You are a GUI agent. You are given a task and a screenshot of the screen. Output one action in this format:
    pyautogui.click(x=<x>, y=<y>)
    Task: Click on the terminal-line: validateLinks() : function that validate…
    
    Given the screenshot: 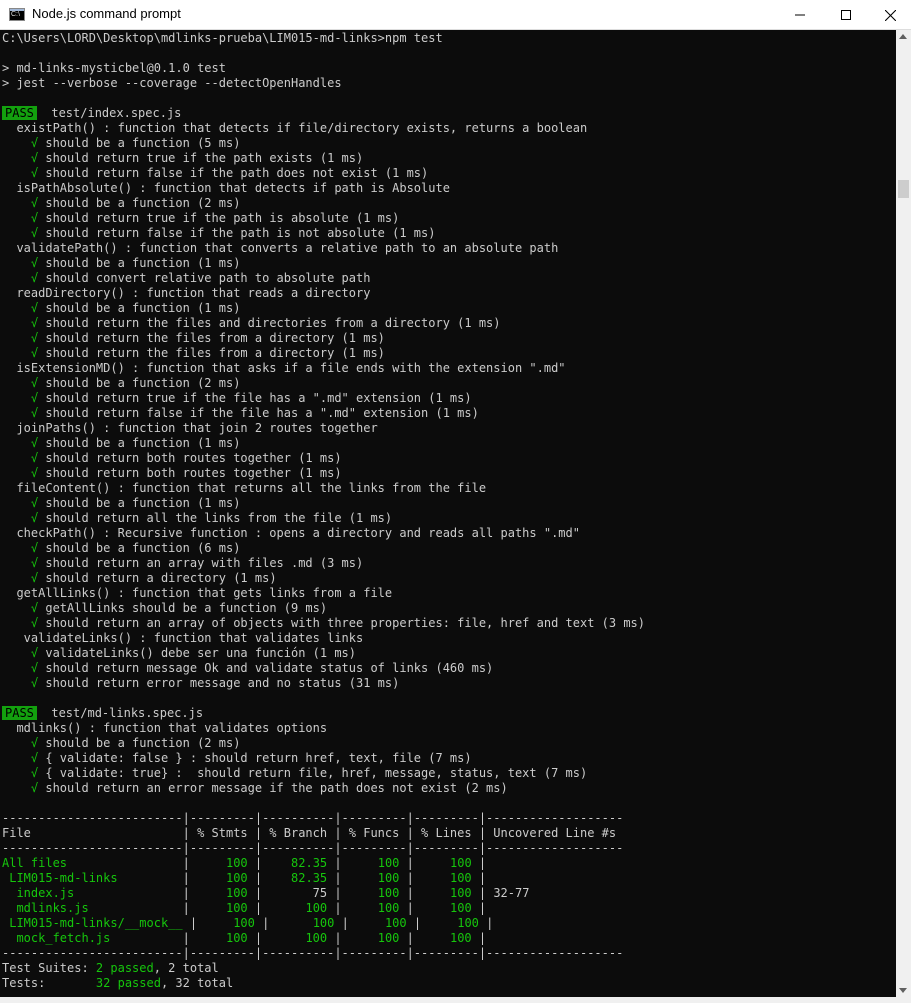 What is the action you would take?
    pyautogui.click(x=183, y=638)
    